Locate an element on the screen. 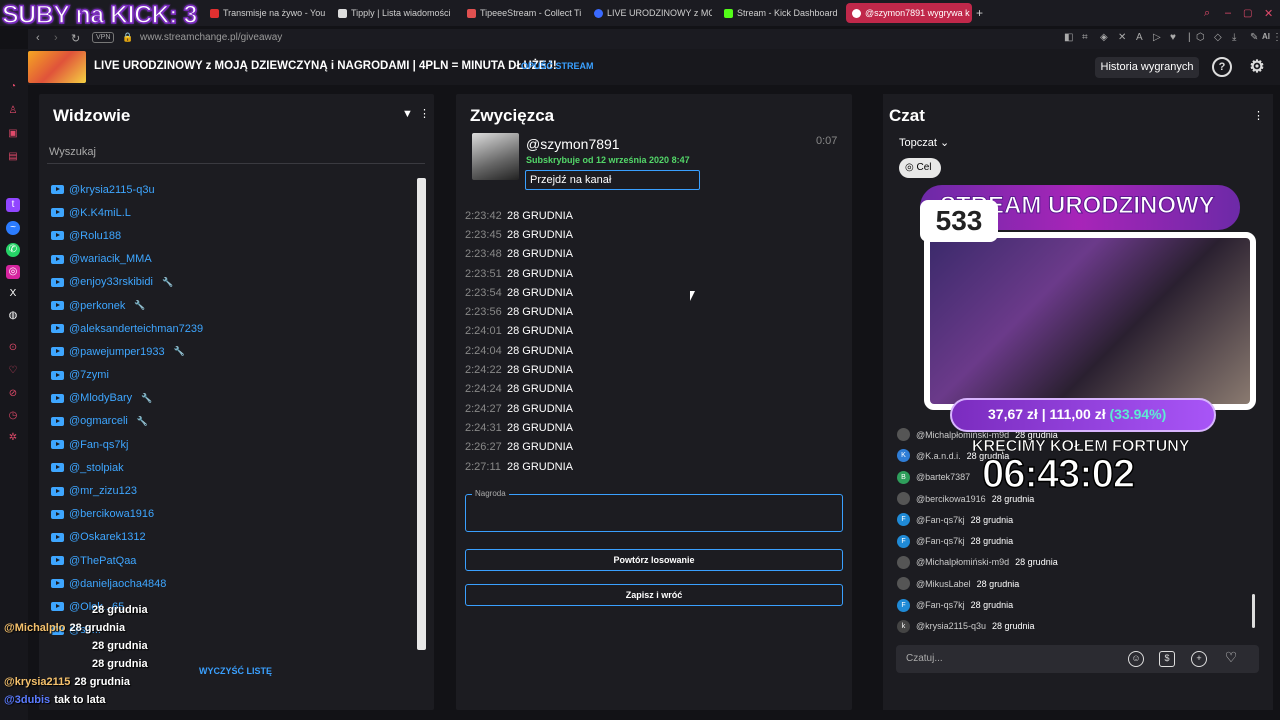  viewer-name: @MlodyBary is located at coordinates (100, 398).